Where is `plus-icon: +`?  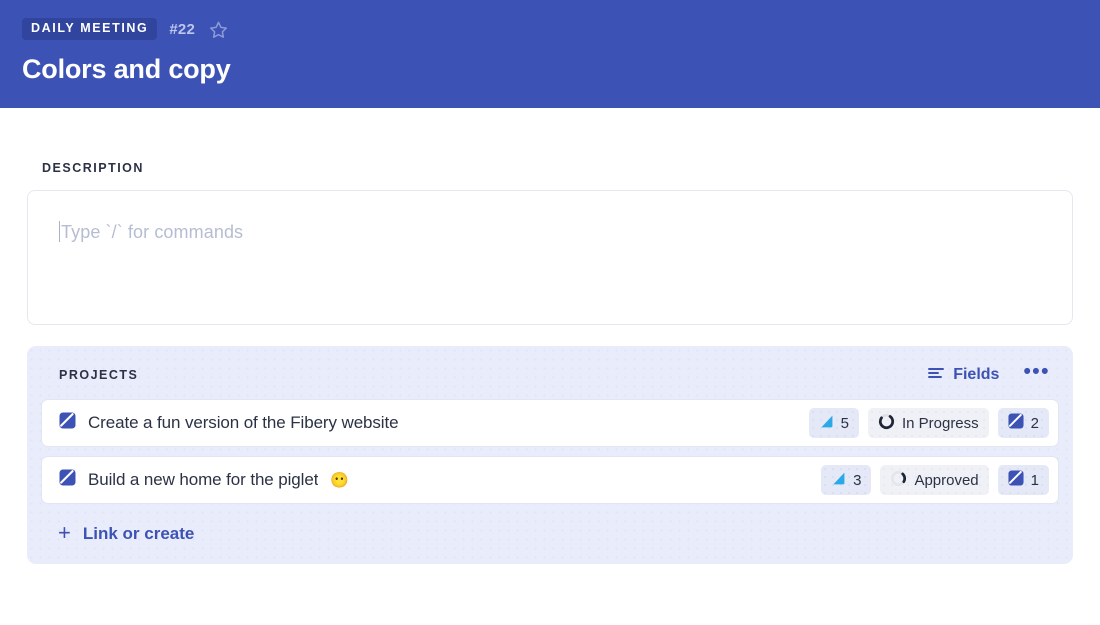 plus-icon: + is located at coordinates (64, 532).